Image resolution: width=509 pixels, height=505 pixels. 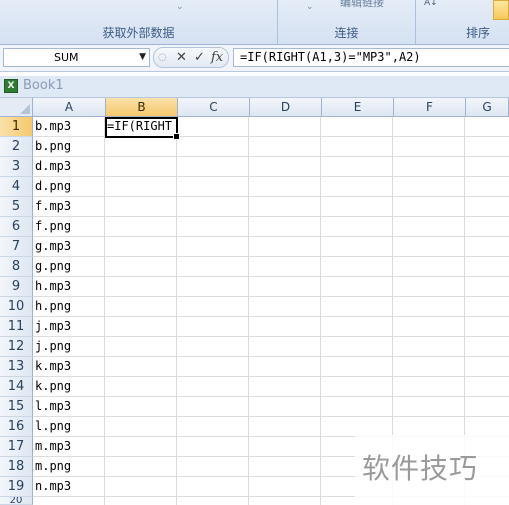 I want to click on sort-az-icon: A↓, so click(x=431, y=4).